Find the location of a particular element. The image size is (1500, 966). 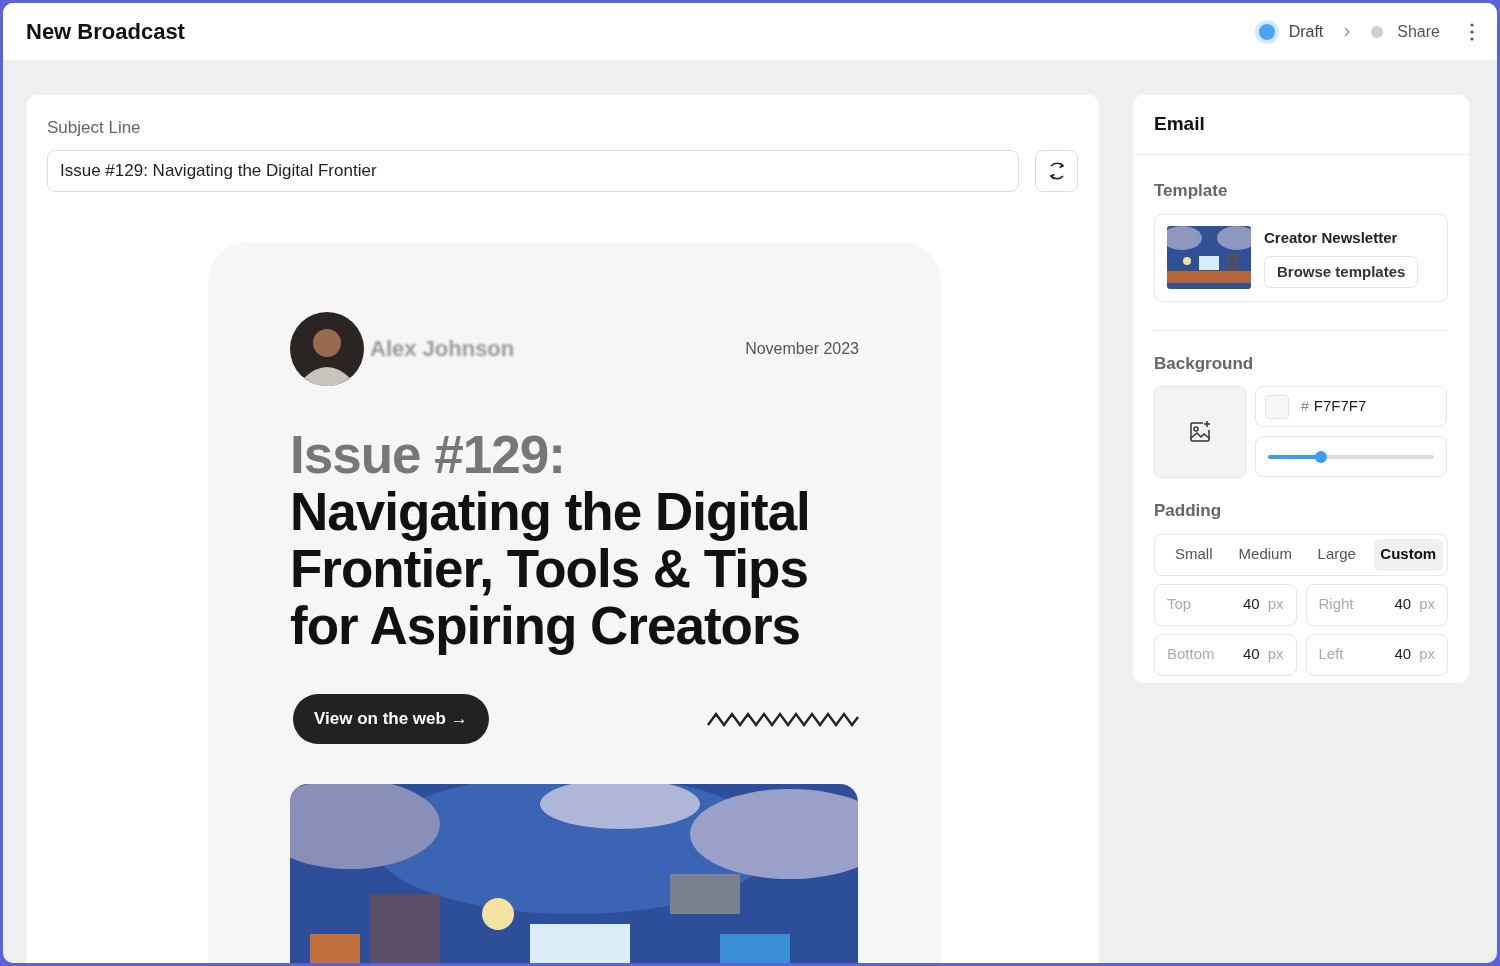

view-on-web-button: View on the web → is located at coordinates (391, 718).